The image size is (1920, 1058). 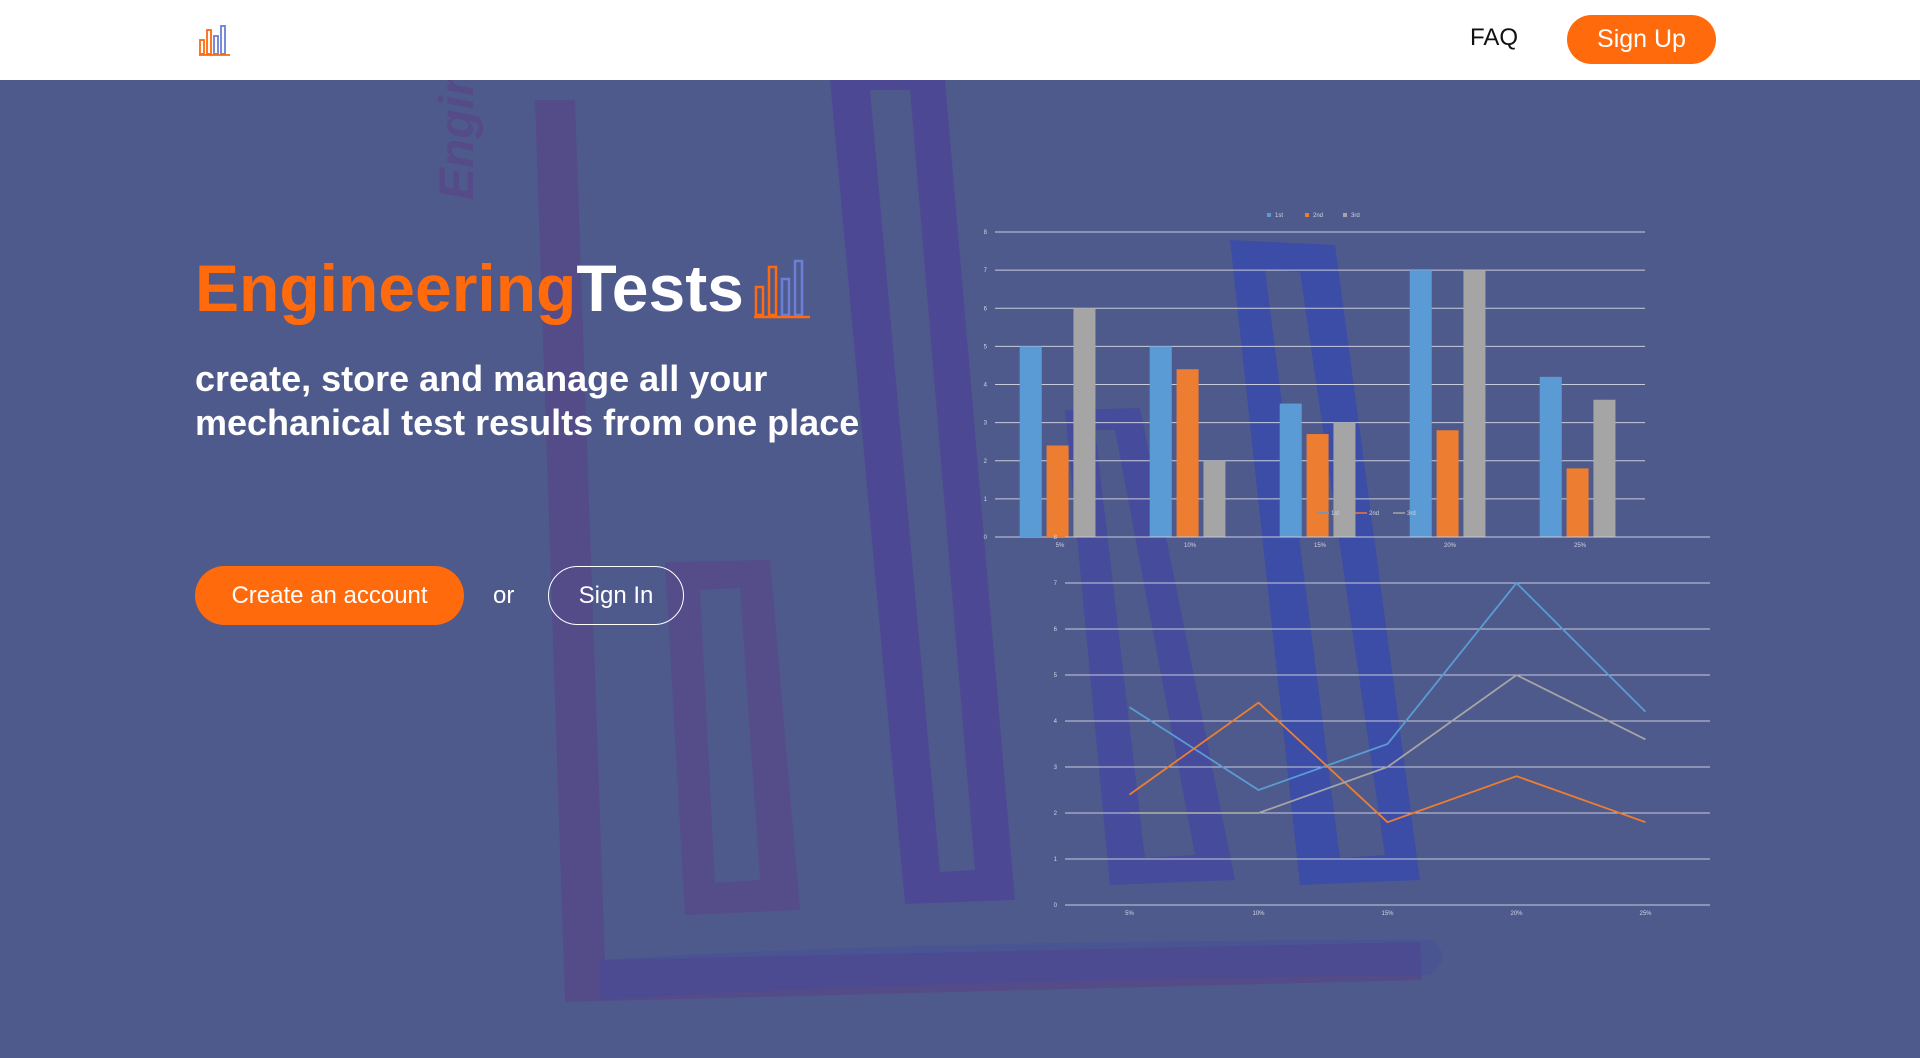 What do you see at coordinates (616, 595) in the screenshot?
I see `signin-button: Sign In` at bounding box center [616, 595].